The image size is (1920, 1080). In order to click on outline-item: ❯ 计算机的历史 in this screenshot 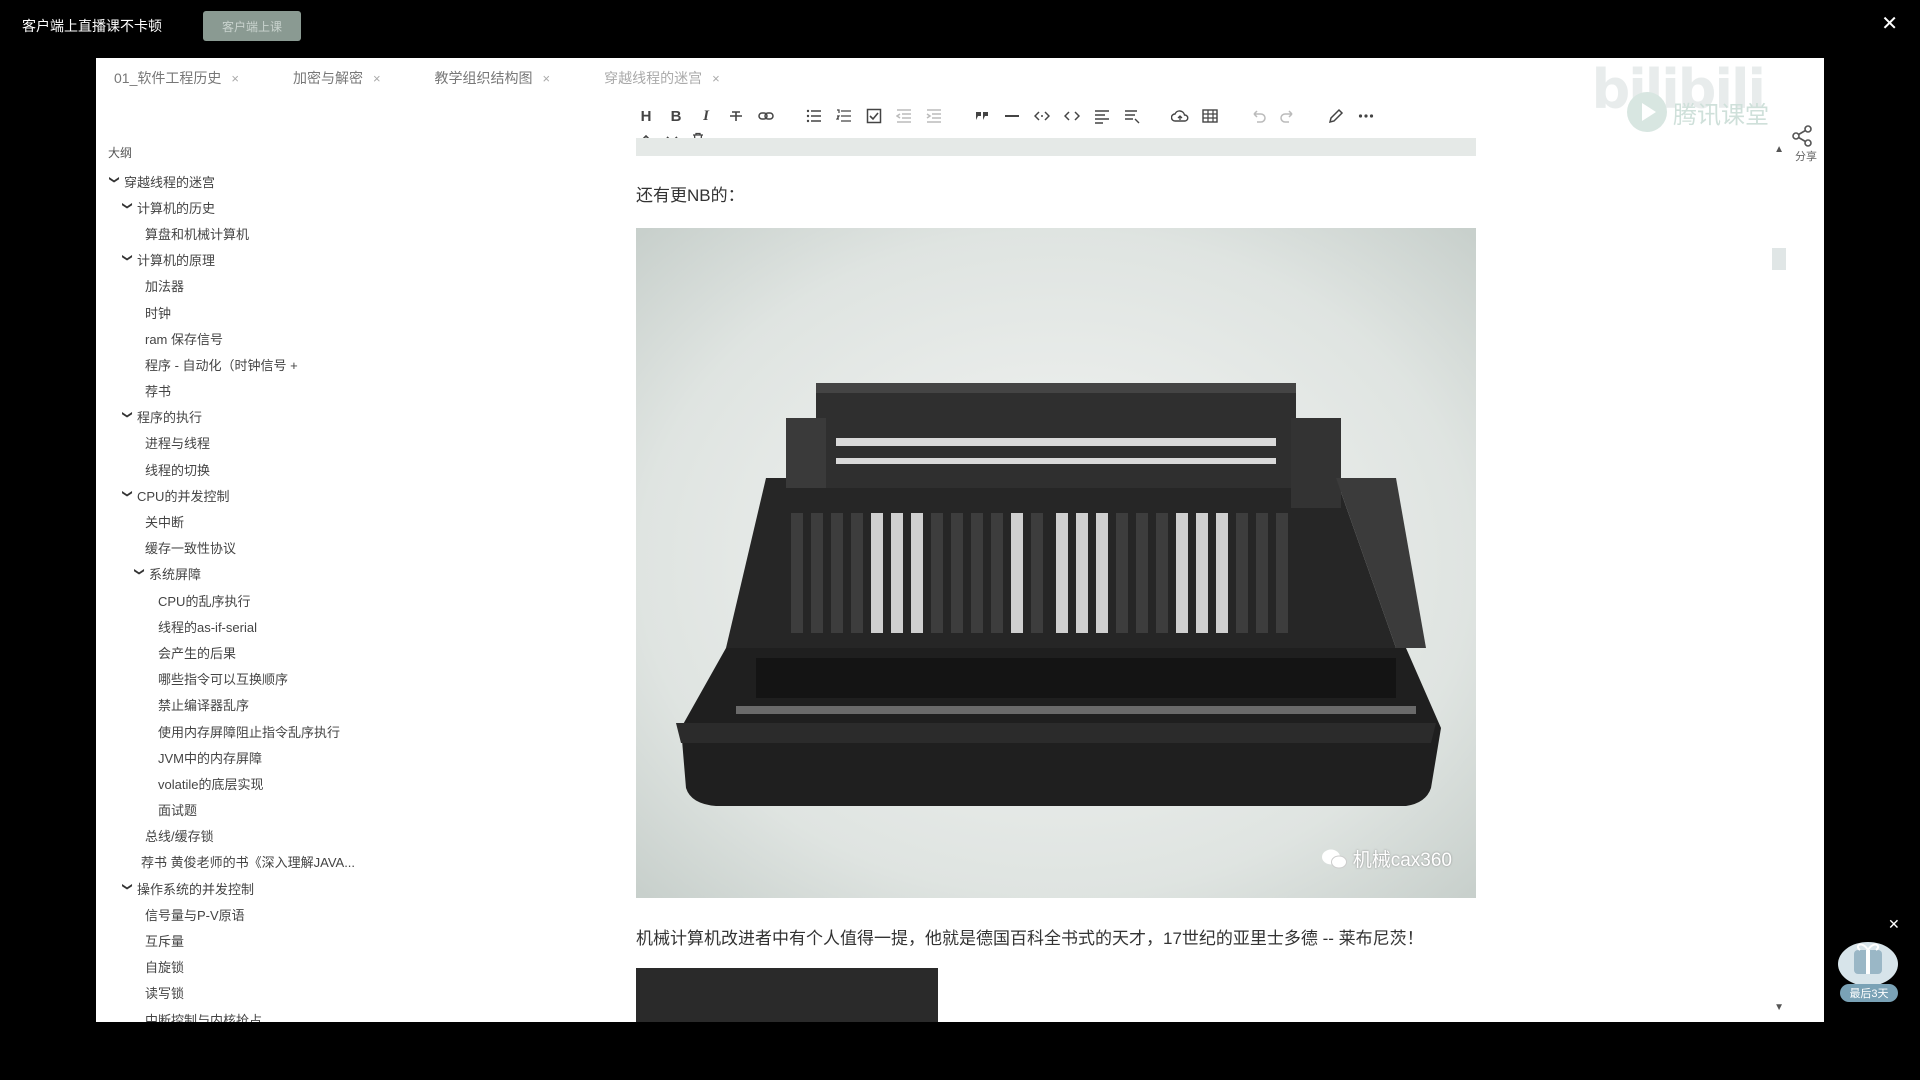, I will do `click(306, 207)`.